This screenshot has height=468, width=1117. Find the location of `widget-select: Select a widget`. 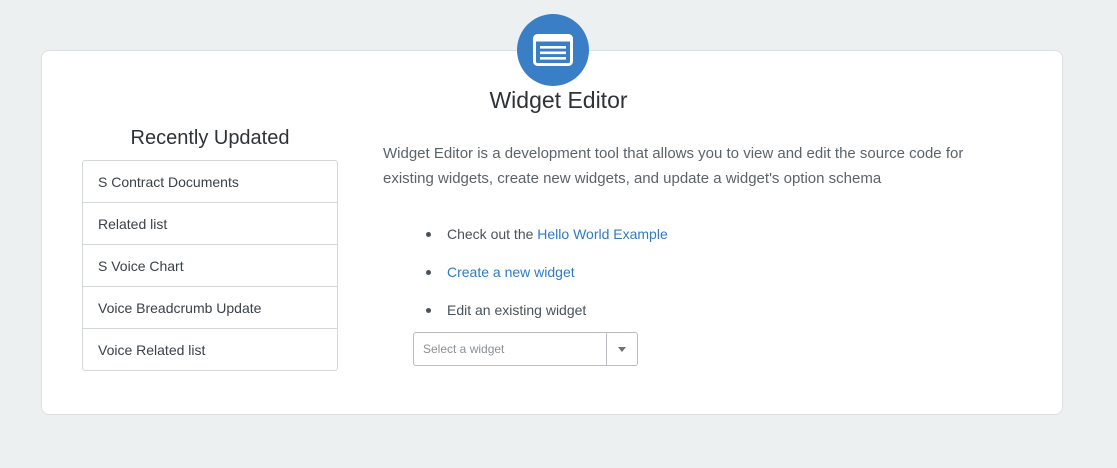

widget-select: Select a widget is located at coordinates (525, 349).